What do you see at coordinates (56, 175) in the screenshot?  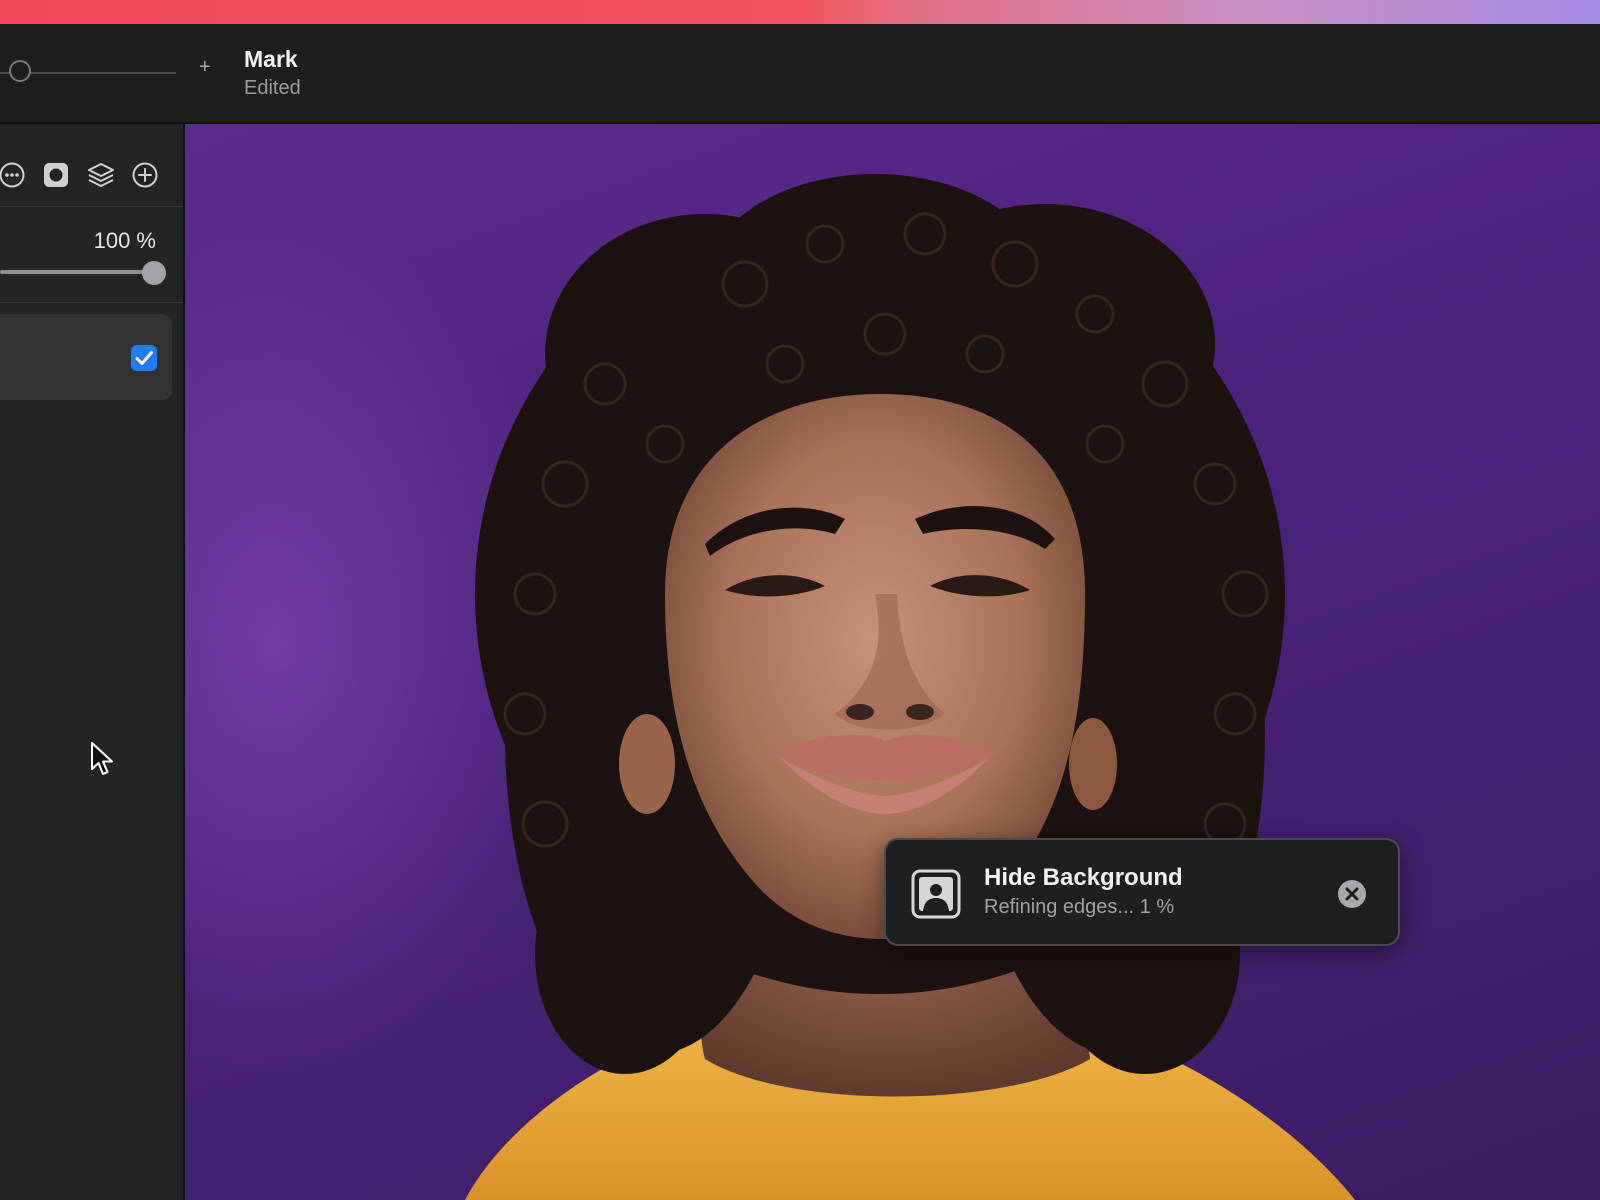 I see `mask-icon` at bounding box center [56, 175].